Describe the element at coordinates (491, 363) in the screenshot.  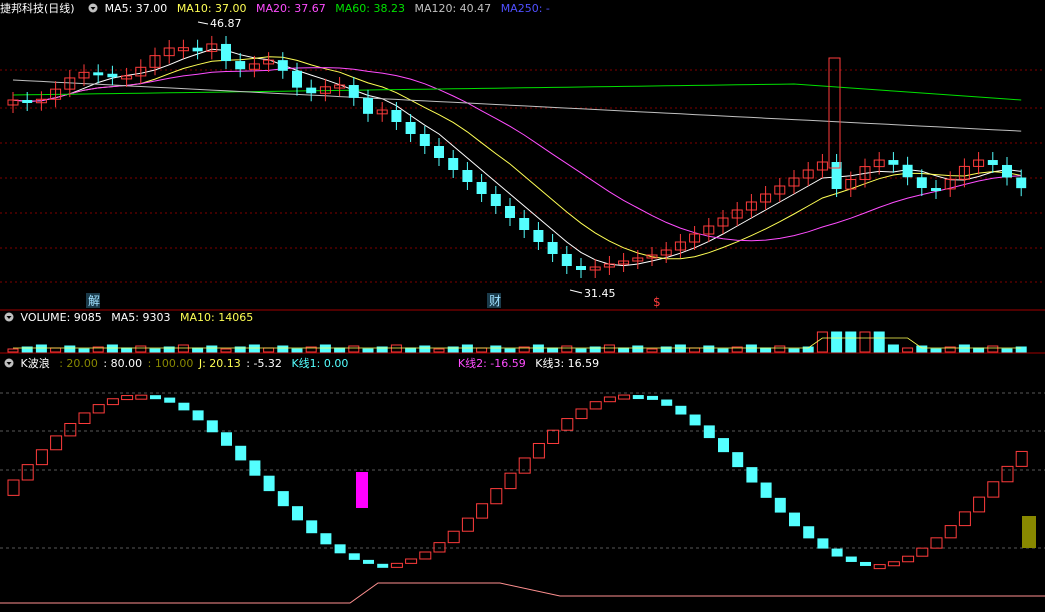
I see `kwave-k2: K线2: -16.59` at that location.